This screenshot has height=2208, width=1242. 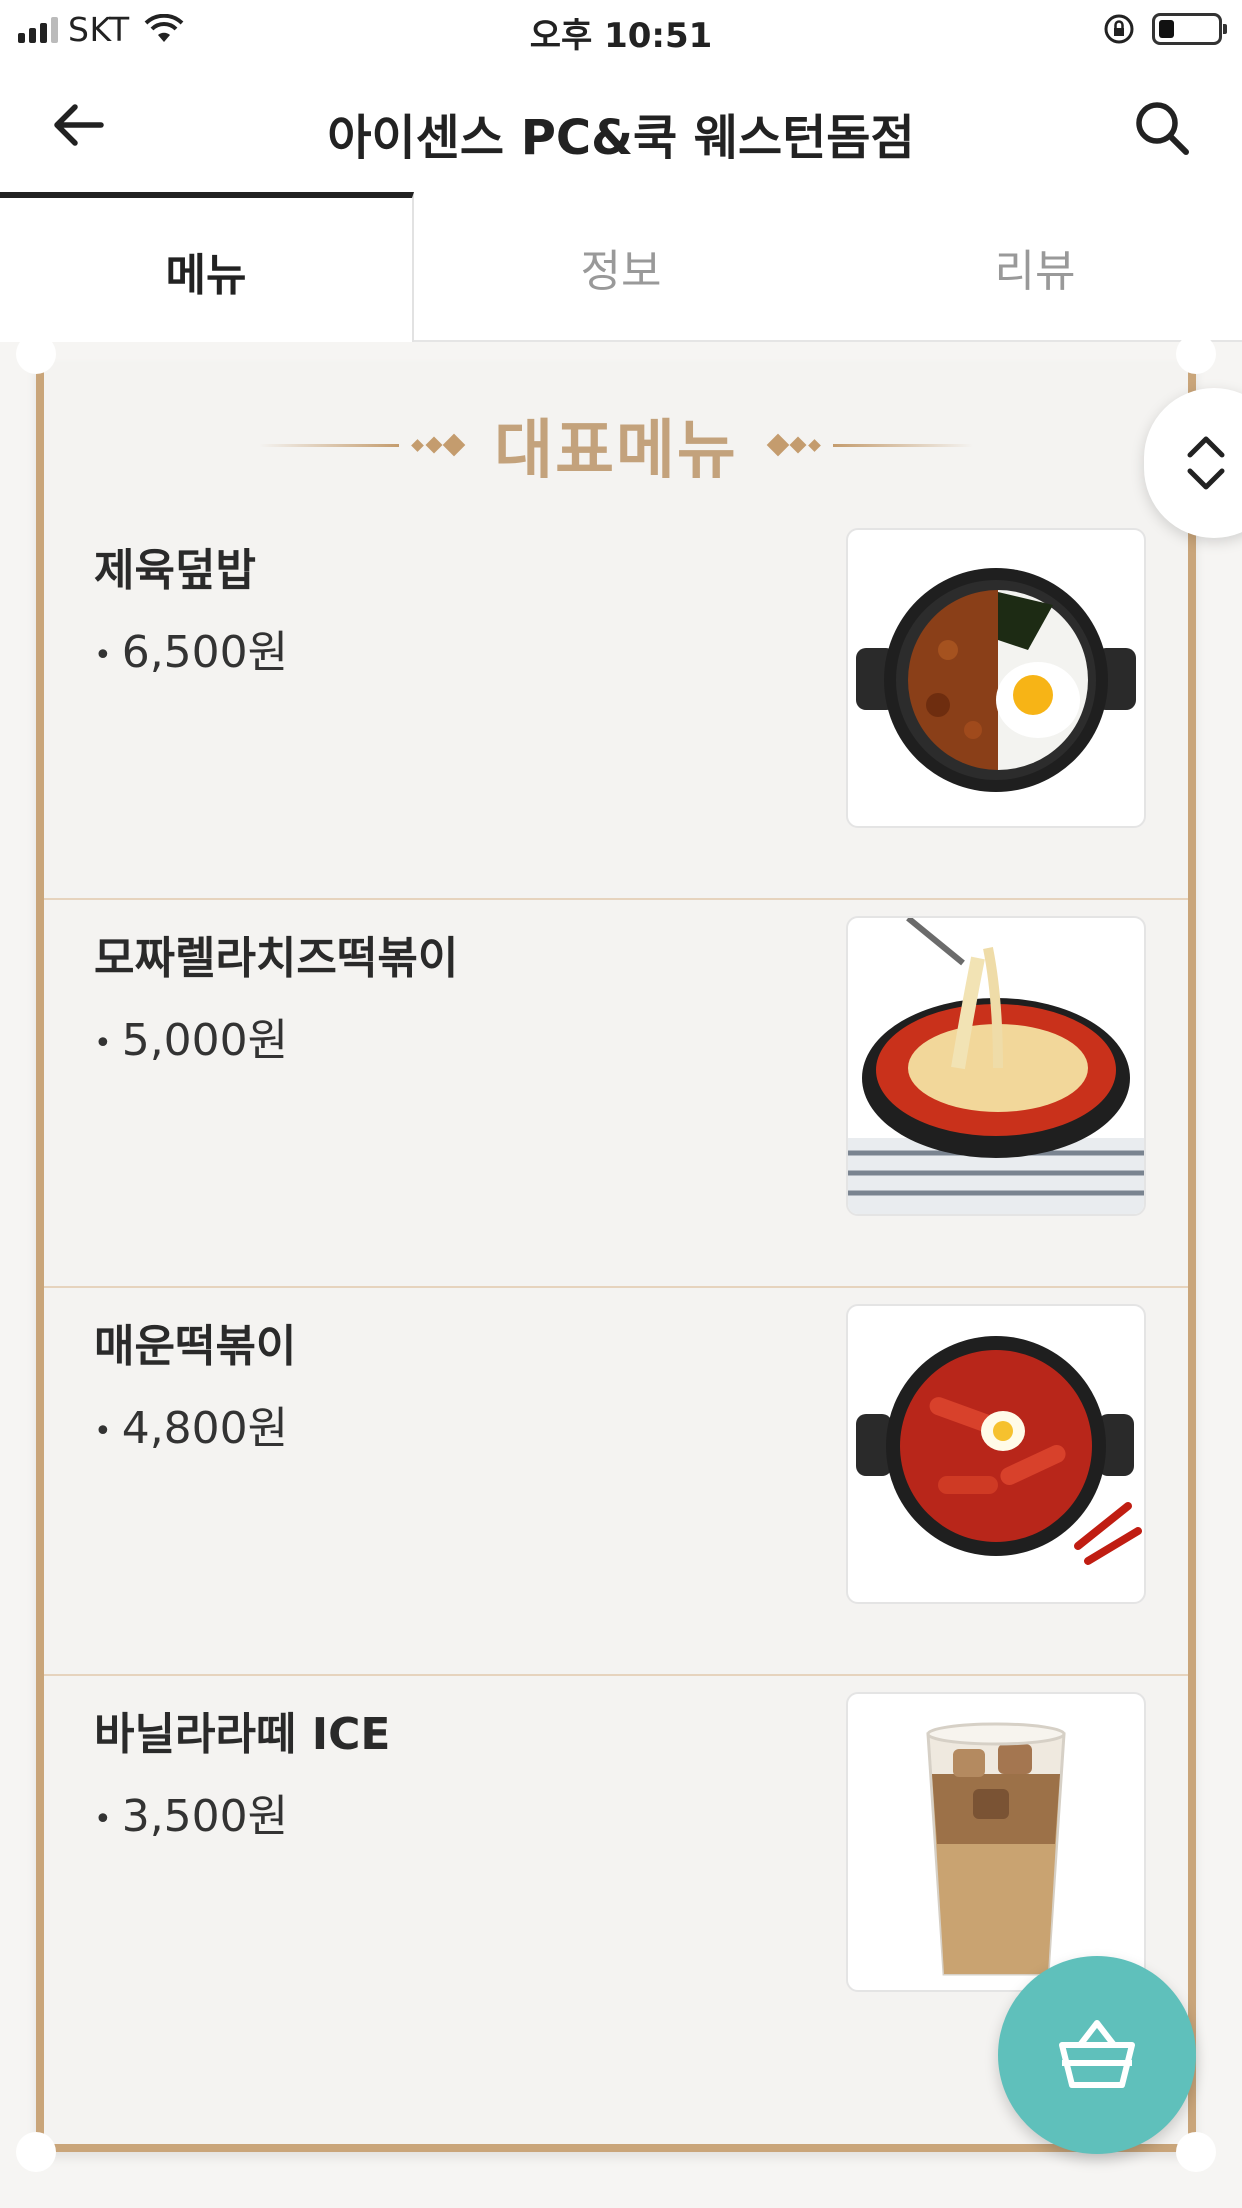 I want to click on price-value: 6,500원, so click(x=205, y=652).